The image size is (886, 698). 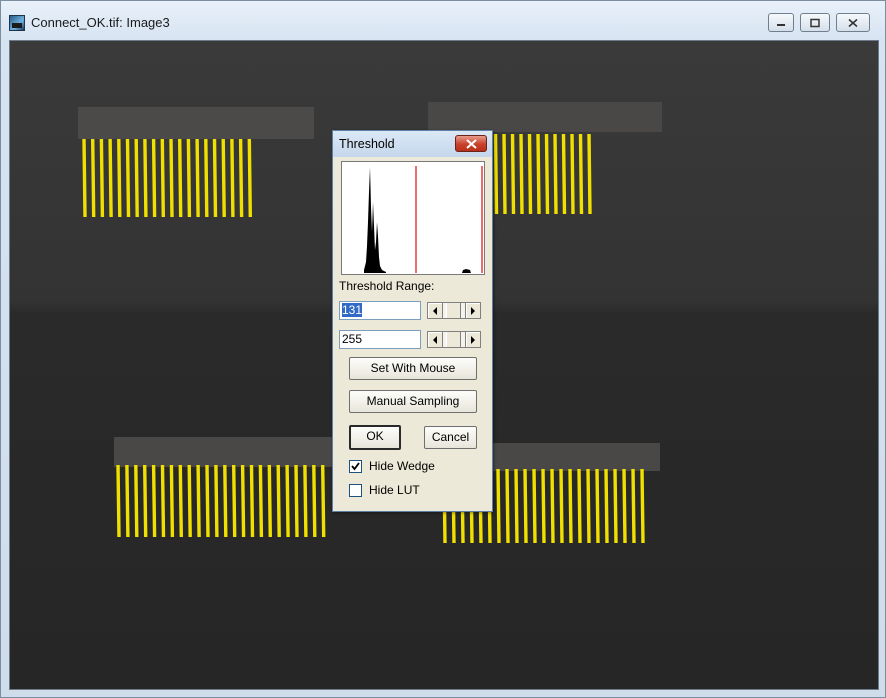 I want to click on min-slider, so click(x=454, y=310).